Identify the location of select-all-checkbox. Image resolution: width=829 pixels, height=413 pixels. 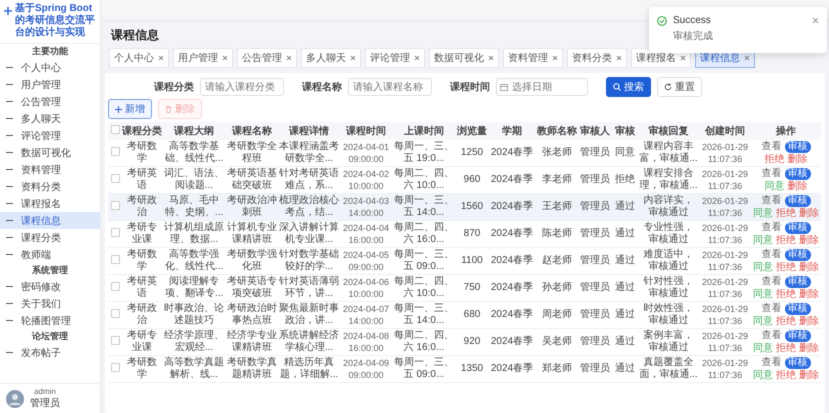
(115, 129).